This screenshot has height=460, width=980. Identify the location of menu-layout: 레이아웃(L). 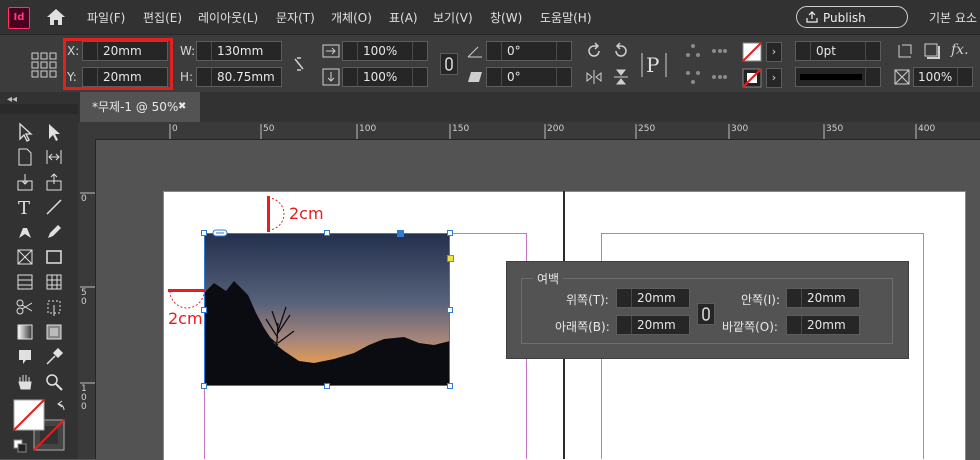
(228, 17).